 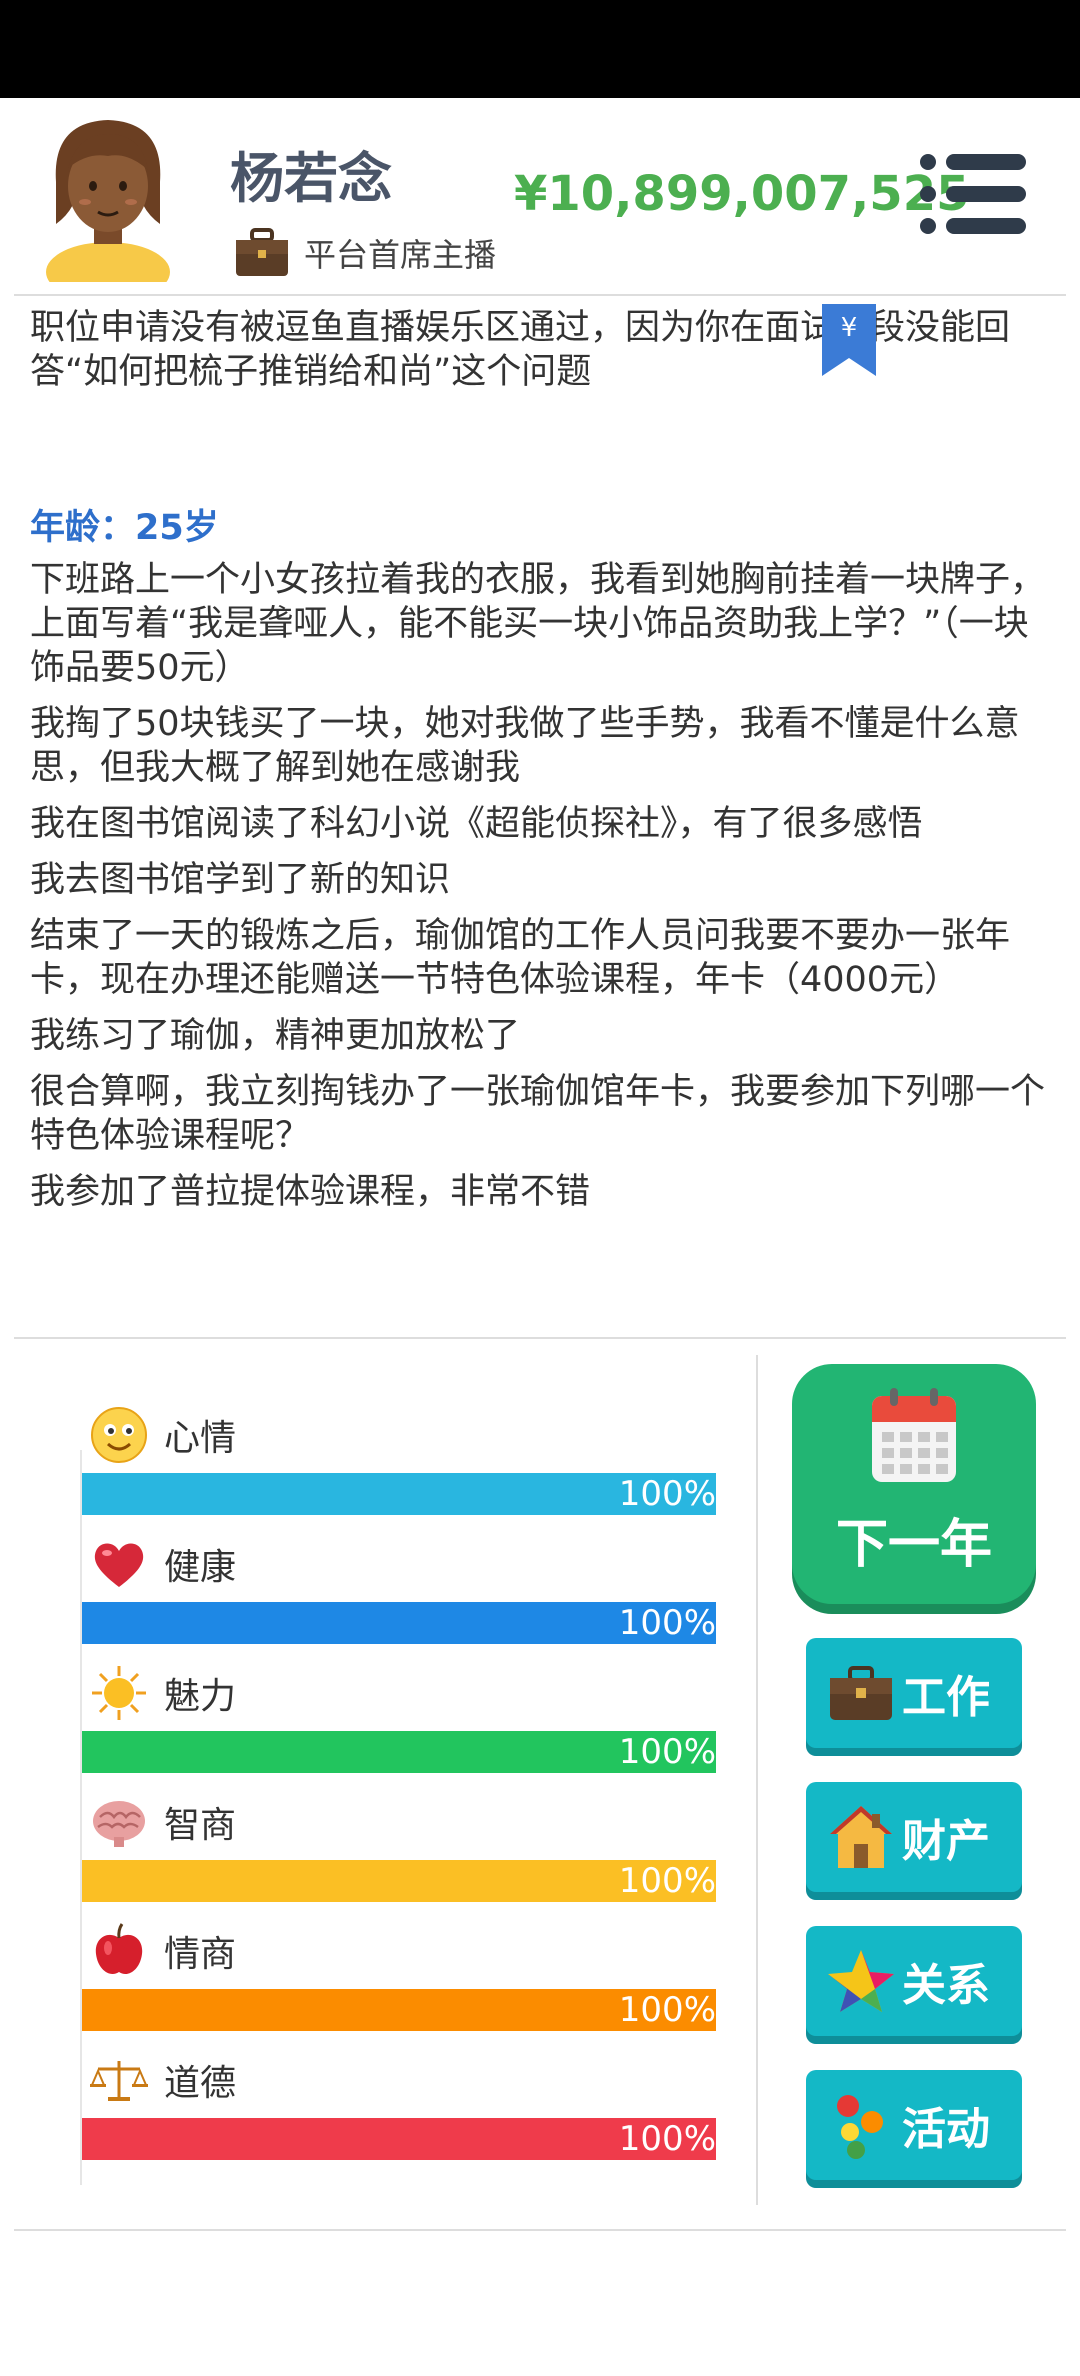 What do you see at coordinates (476, 824) in the screenshot?
I see `log-entry: 我在图书馆阅读了科幻小说《超能侦探社》，有了很多感悟` at bounding box center [476, 824].